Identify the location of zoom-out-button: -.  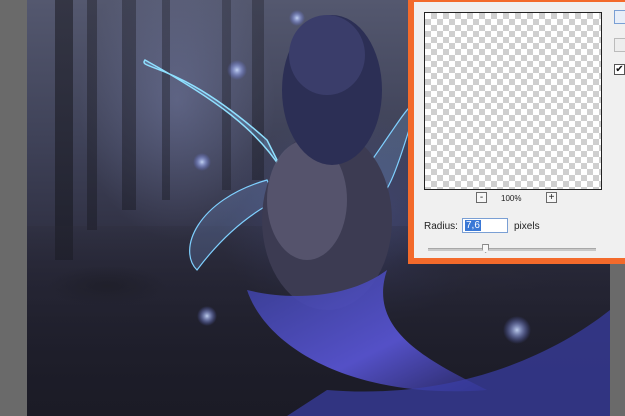
(481, 197).